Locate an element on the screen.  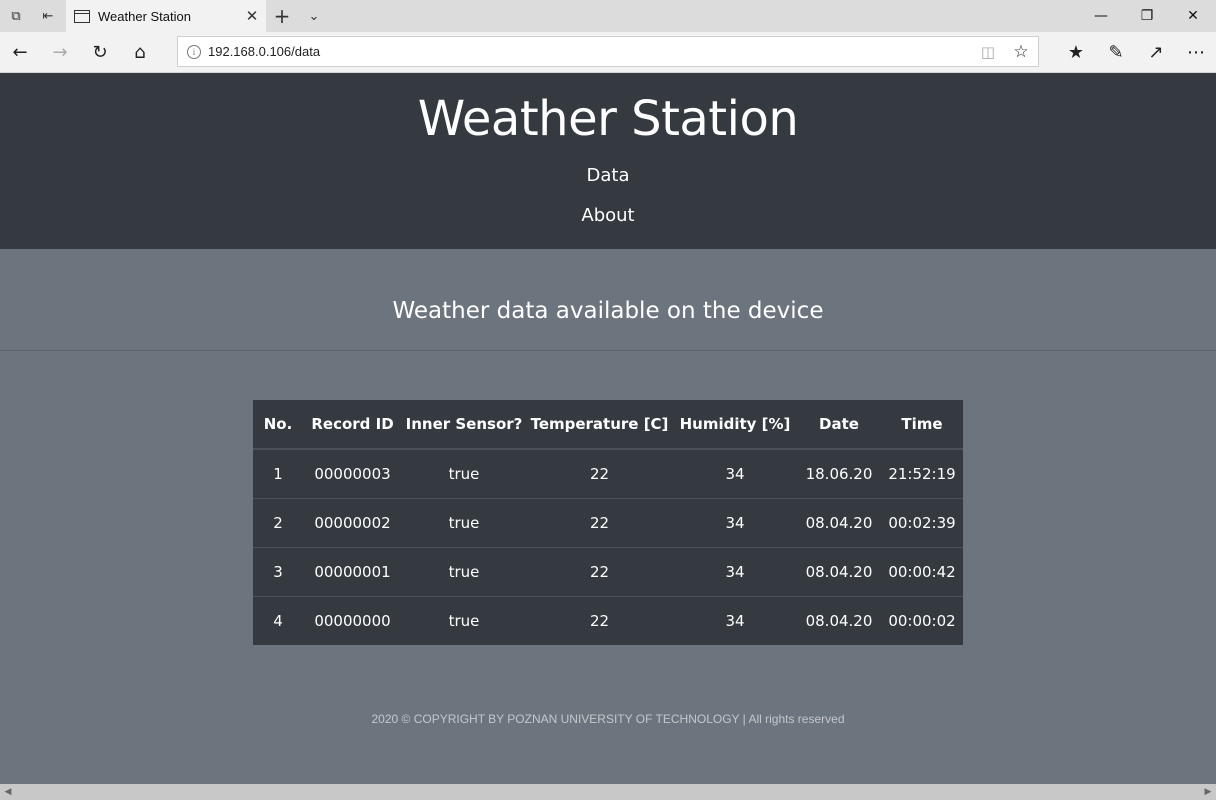
browser-nav-bar: ← → ↻ ⌂ i 192.168.0.106/data ◫ ☆ ★ ✎ ↗ ⋯ is located at coordinates (608, 52).